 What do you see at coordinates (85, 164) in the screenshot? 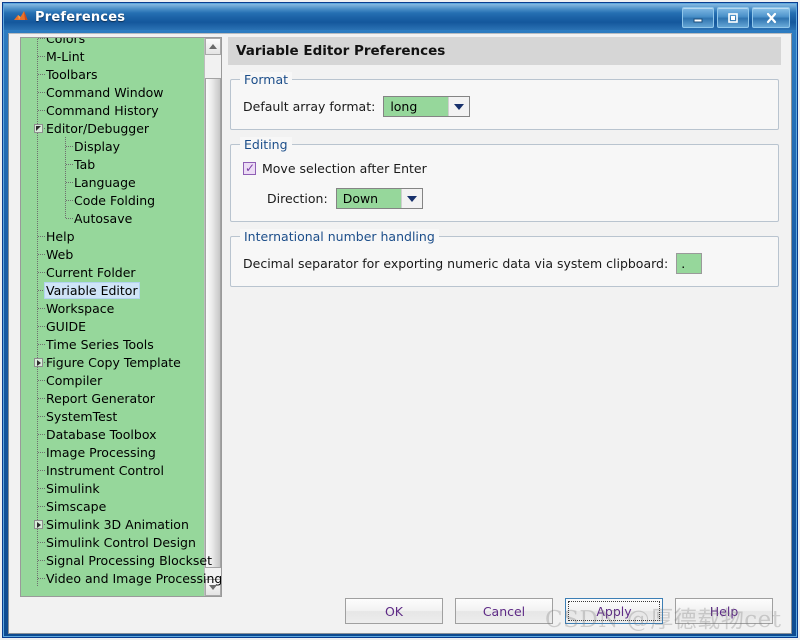
I see `sidebar-item-label: Tab` at bounding box center [85, 164].